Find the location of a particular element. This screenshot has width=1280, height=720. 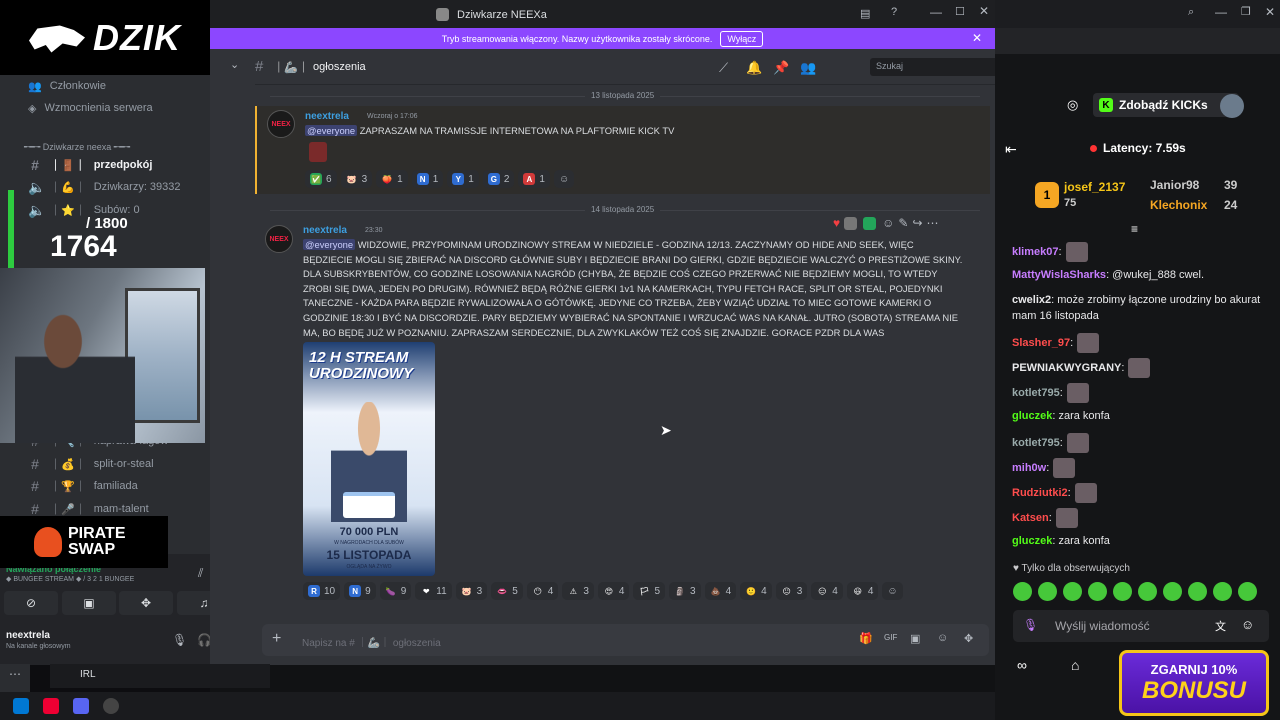

camera-button: ⊘ is located at coordinates (31, 603).